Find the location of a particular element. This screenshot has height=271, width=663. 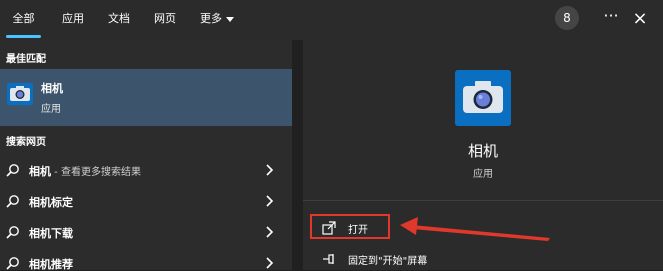

close-button: × is located at coordinates (640, 19).